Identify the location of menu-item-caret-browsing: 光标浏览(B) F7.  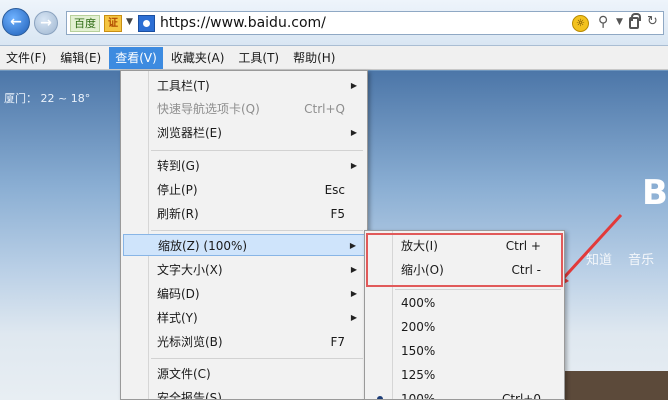
(244, 342).